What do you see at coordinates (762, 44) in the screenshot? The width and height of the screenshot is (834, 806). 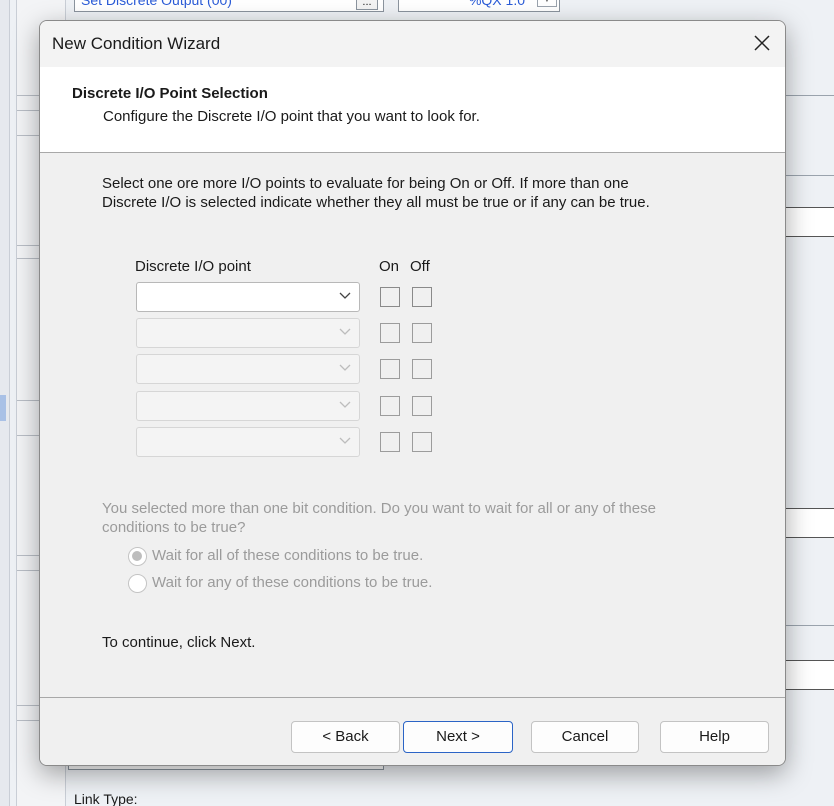 I see `close-icon` at bounding box center [762, 44].